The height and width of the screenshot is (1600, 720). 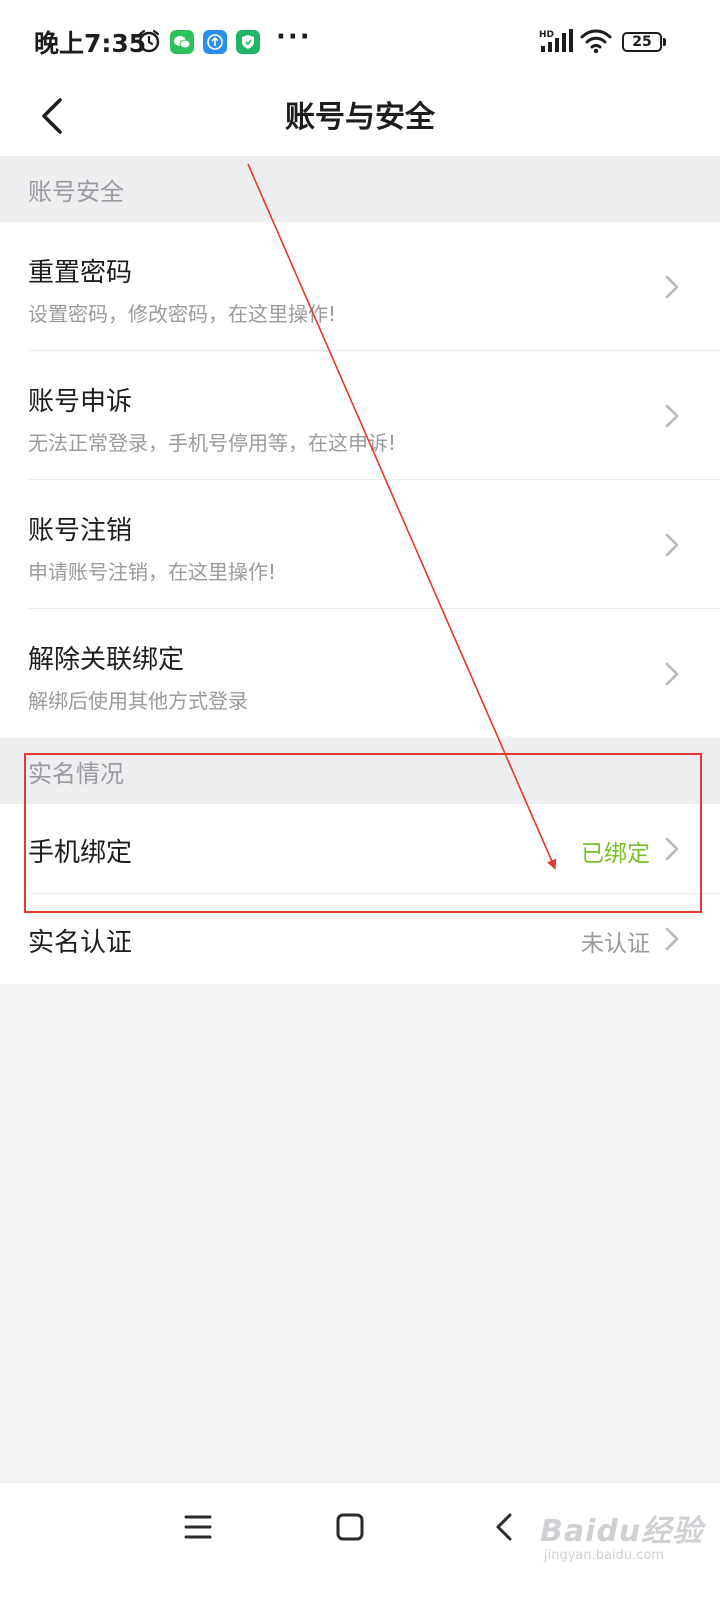 What do you see at coordinates (615, 944) in the screenshot?
I see `real-name-status: 未认证` at bounding box center [615, 944].